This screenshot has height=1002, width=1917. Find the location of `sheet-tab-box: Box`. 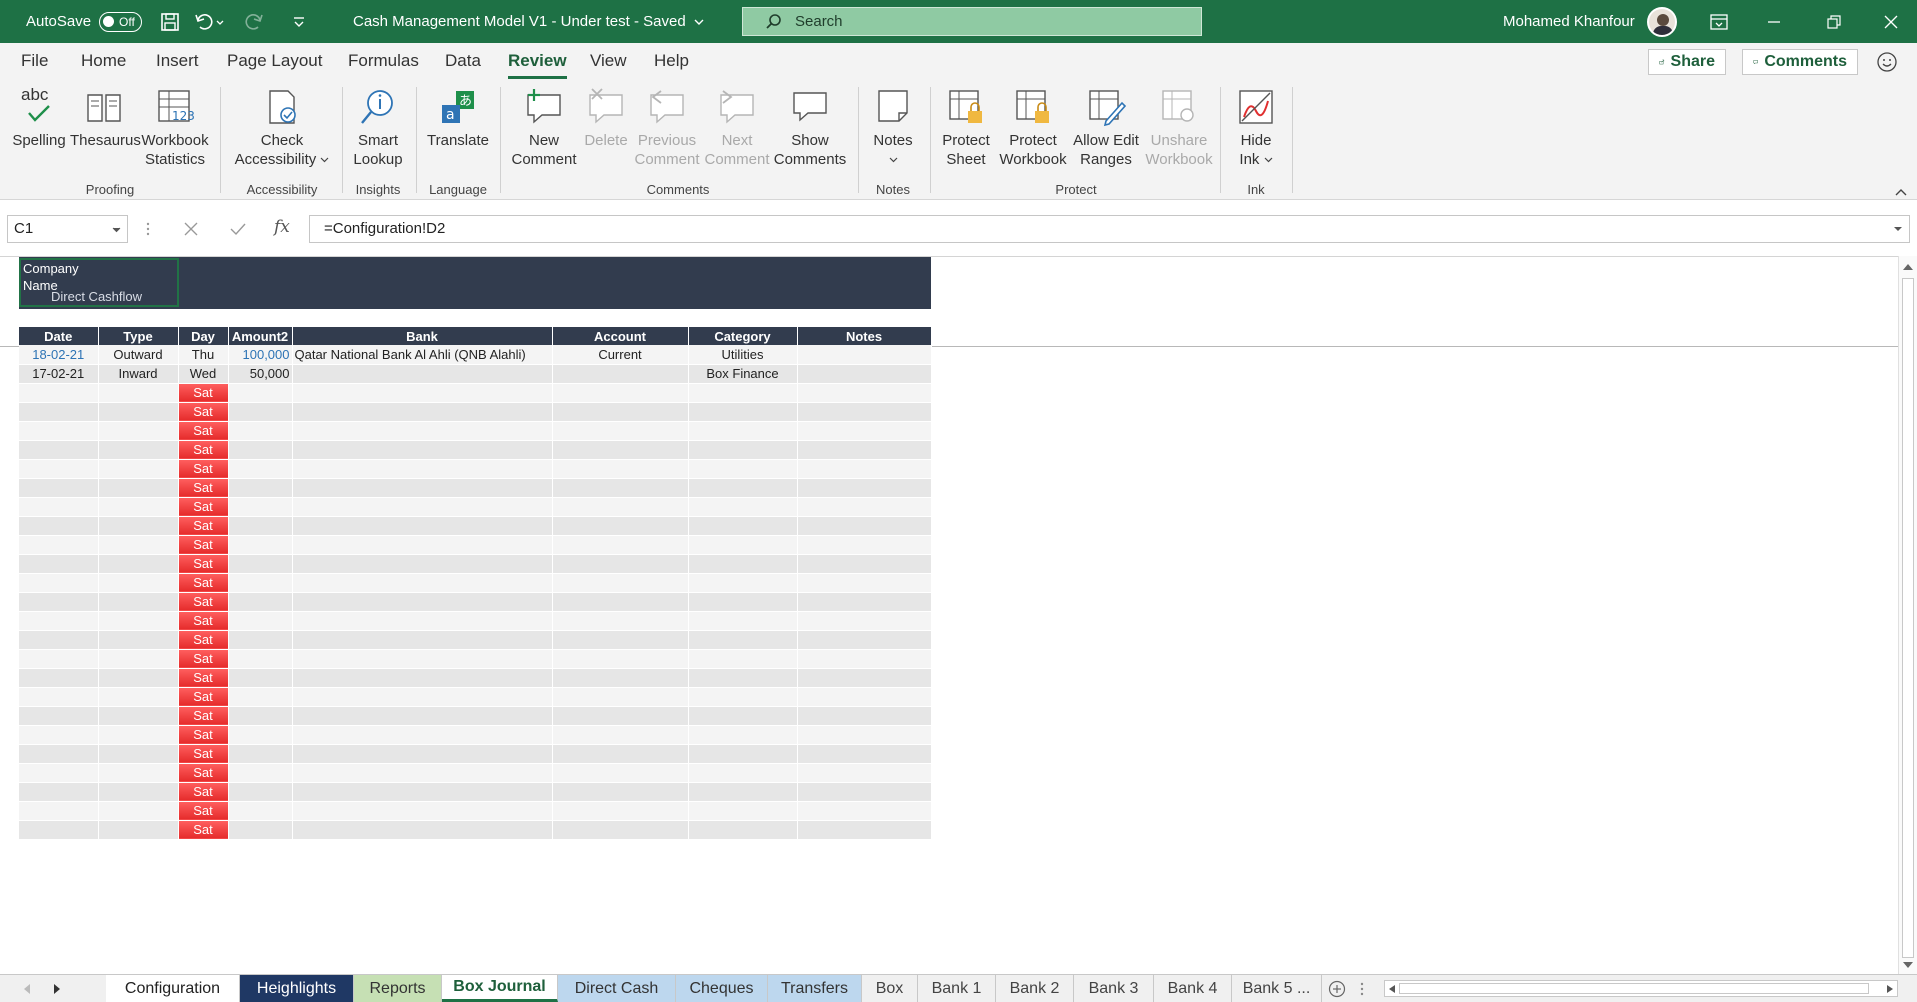

sheet-tab-box: Box is located at coordinates (890, 988).